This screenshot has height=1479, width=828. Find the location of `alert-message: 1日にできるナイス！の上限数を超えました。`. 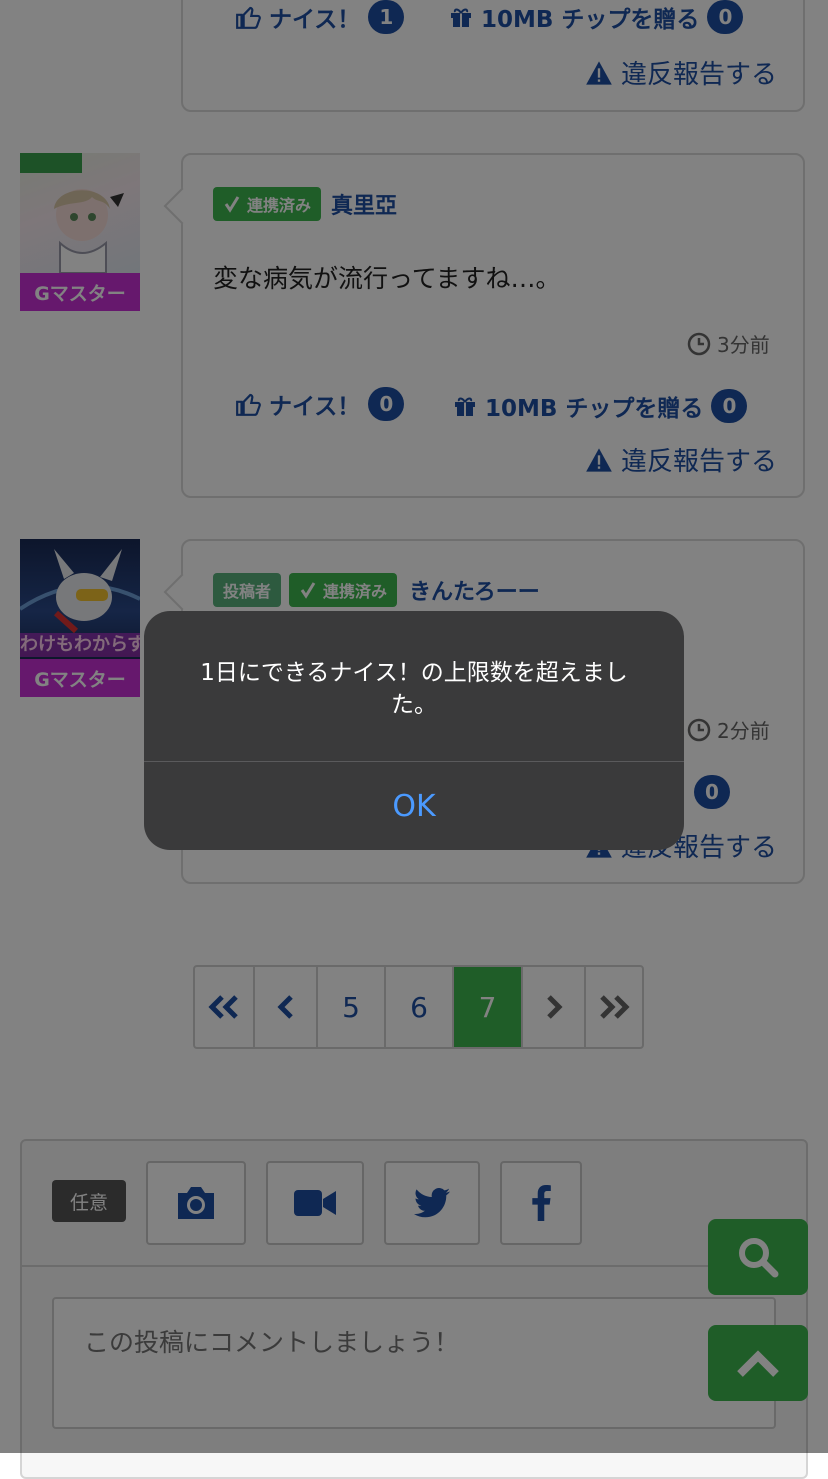

alert-message: 1日にできるナイス！の上限数を超えました。 is located at coordinates (414, 689).